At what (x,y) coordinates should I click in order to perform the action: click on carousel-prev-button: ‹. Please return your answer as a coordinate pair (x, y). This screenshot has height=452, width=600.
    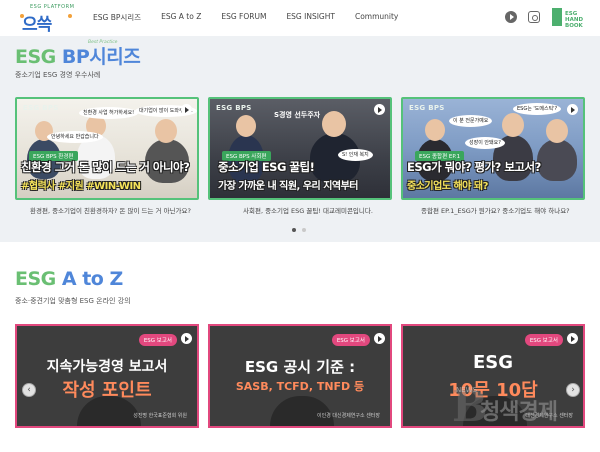
    Looking at the image, I should click on (29, 390).